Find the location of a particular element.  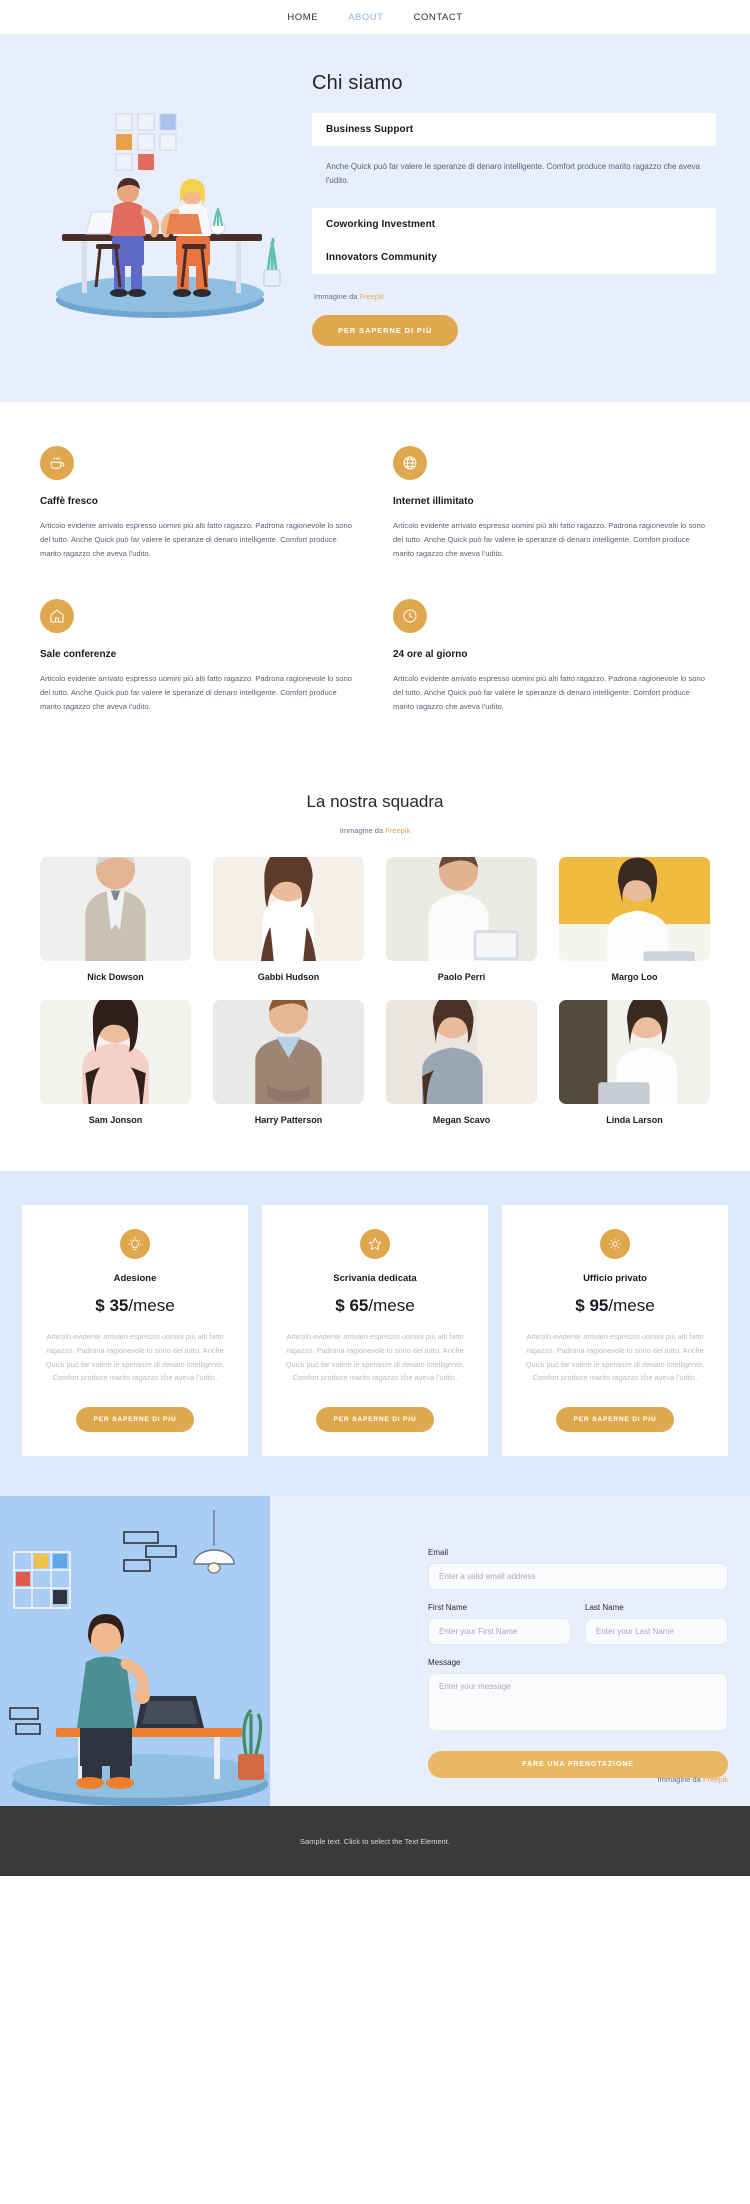

team-member: Megan Scavo is located at coordinates (461, 1062).